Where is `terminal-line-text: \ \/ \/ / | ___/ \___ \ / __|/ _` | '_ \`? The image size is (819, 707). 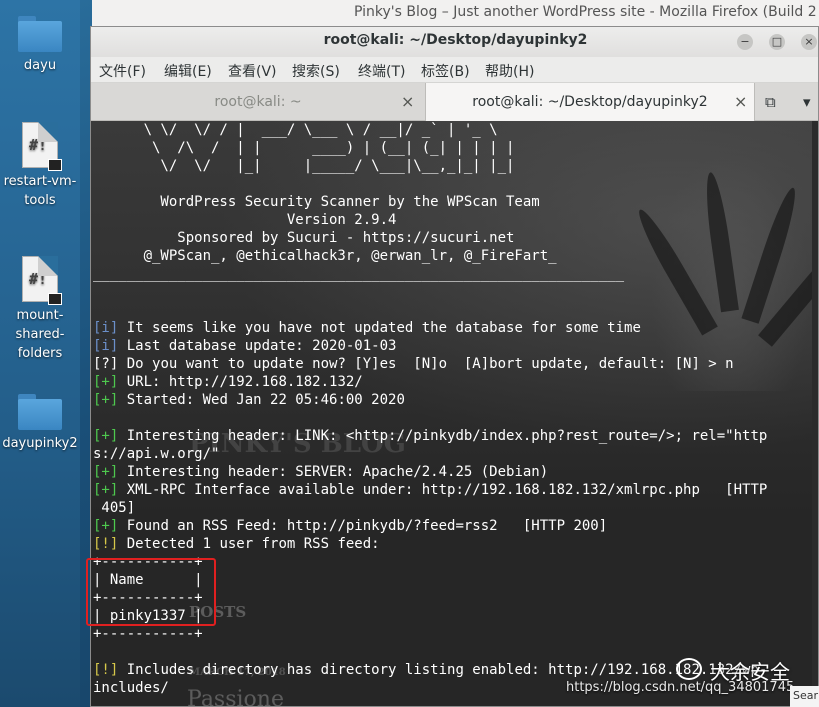
terminal-line-text: \ \/ \/ / | ___/ \___ \ / __|/ _` | '_ \ is located at coordinates (295, 130).